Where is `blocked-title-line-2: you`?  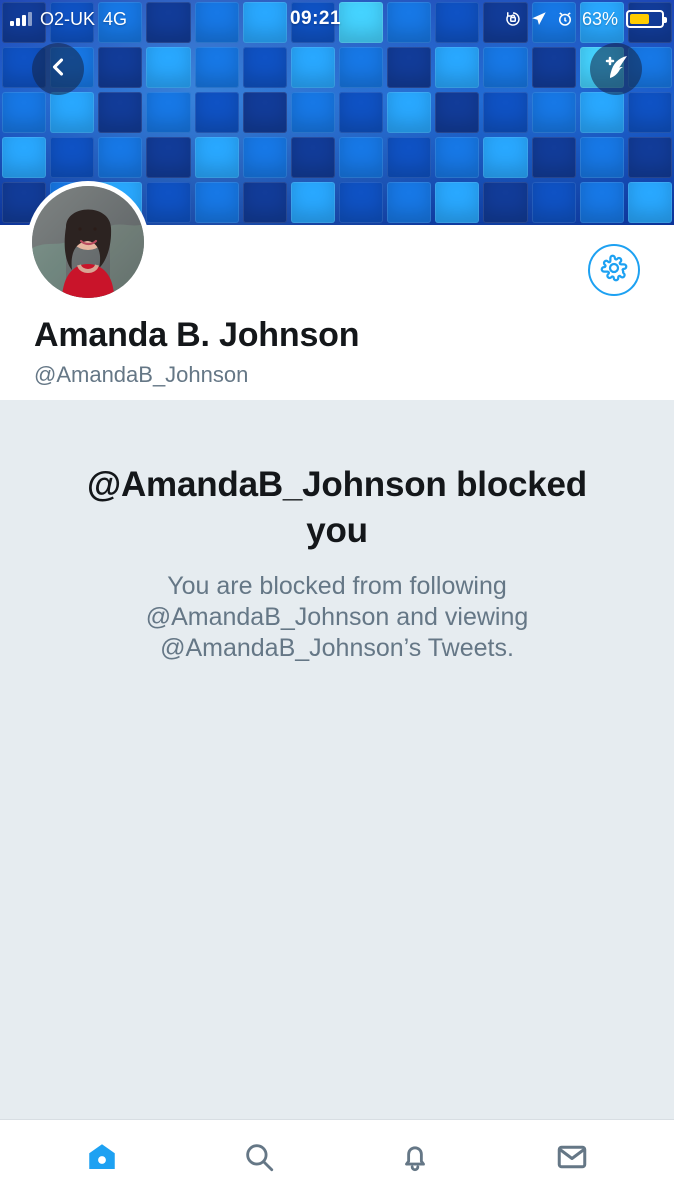 blocked-title-line-2: you is located at coordinates (337, 530).